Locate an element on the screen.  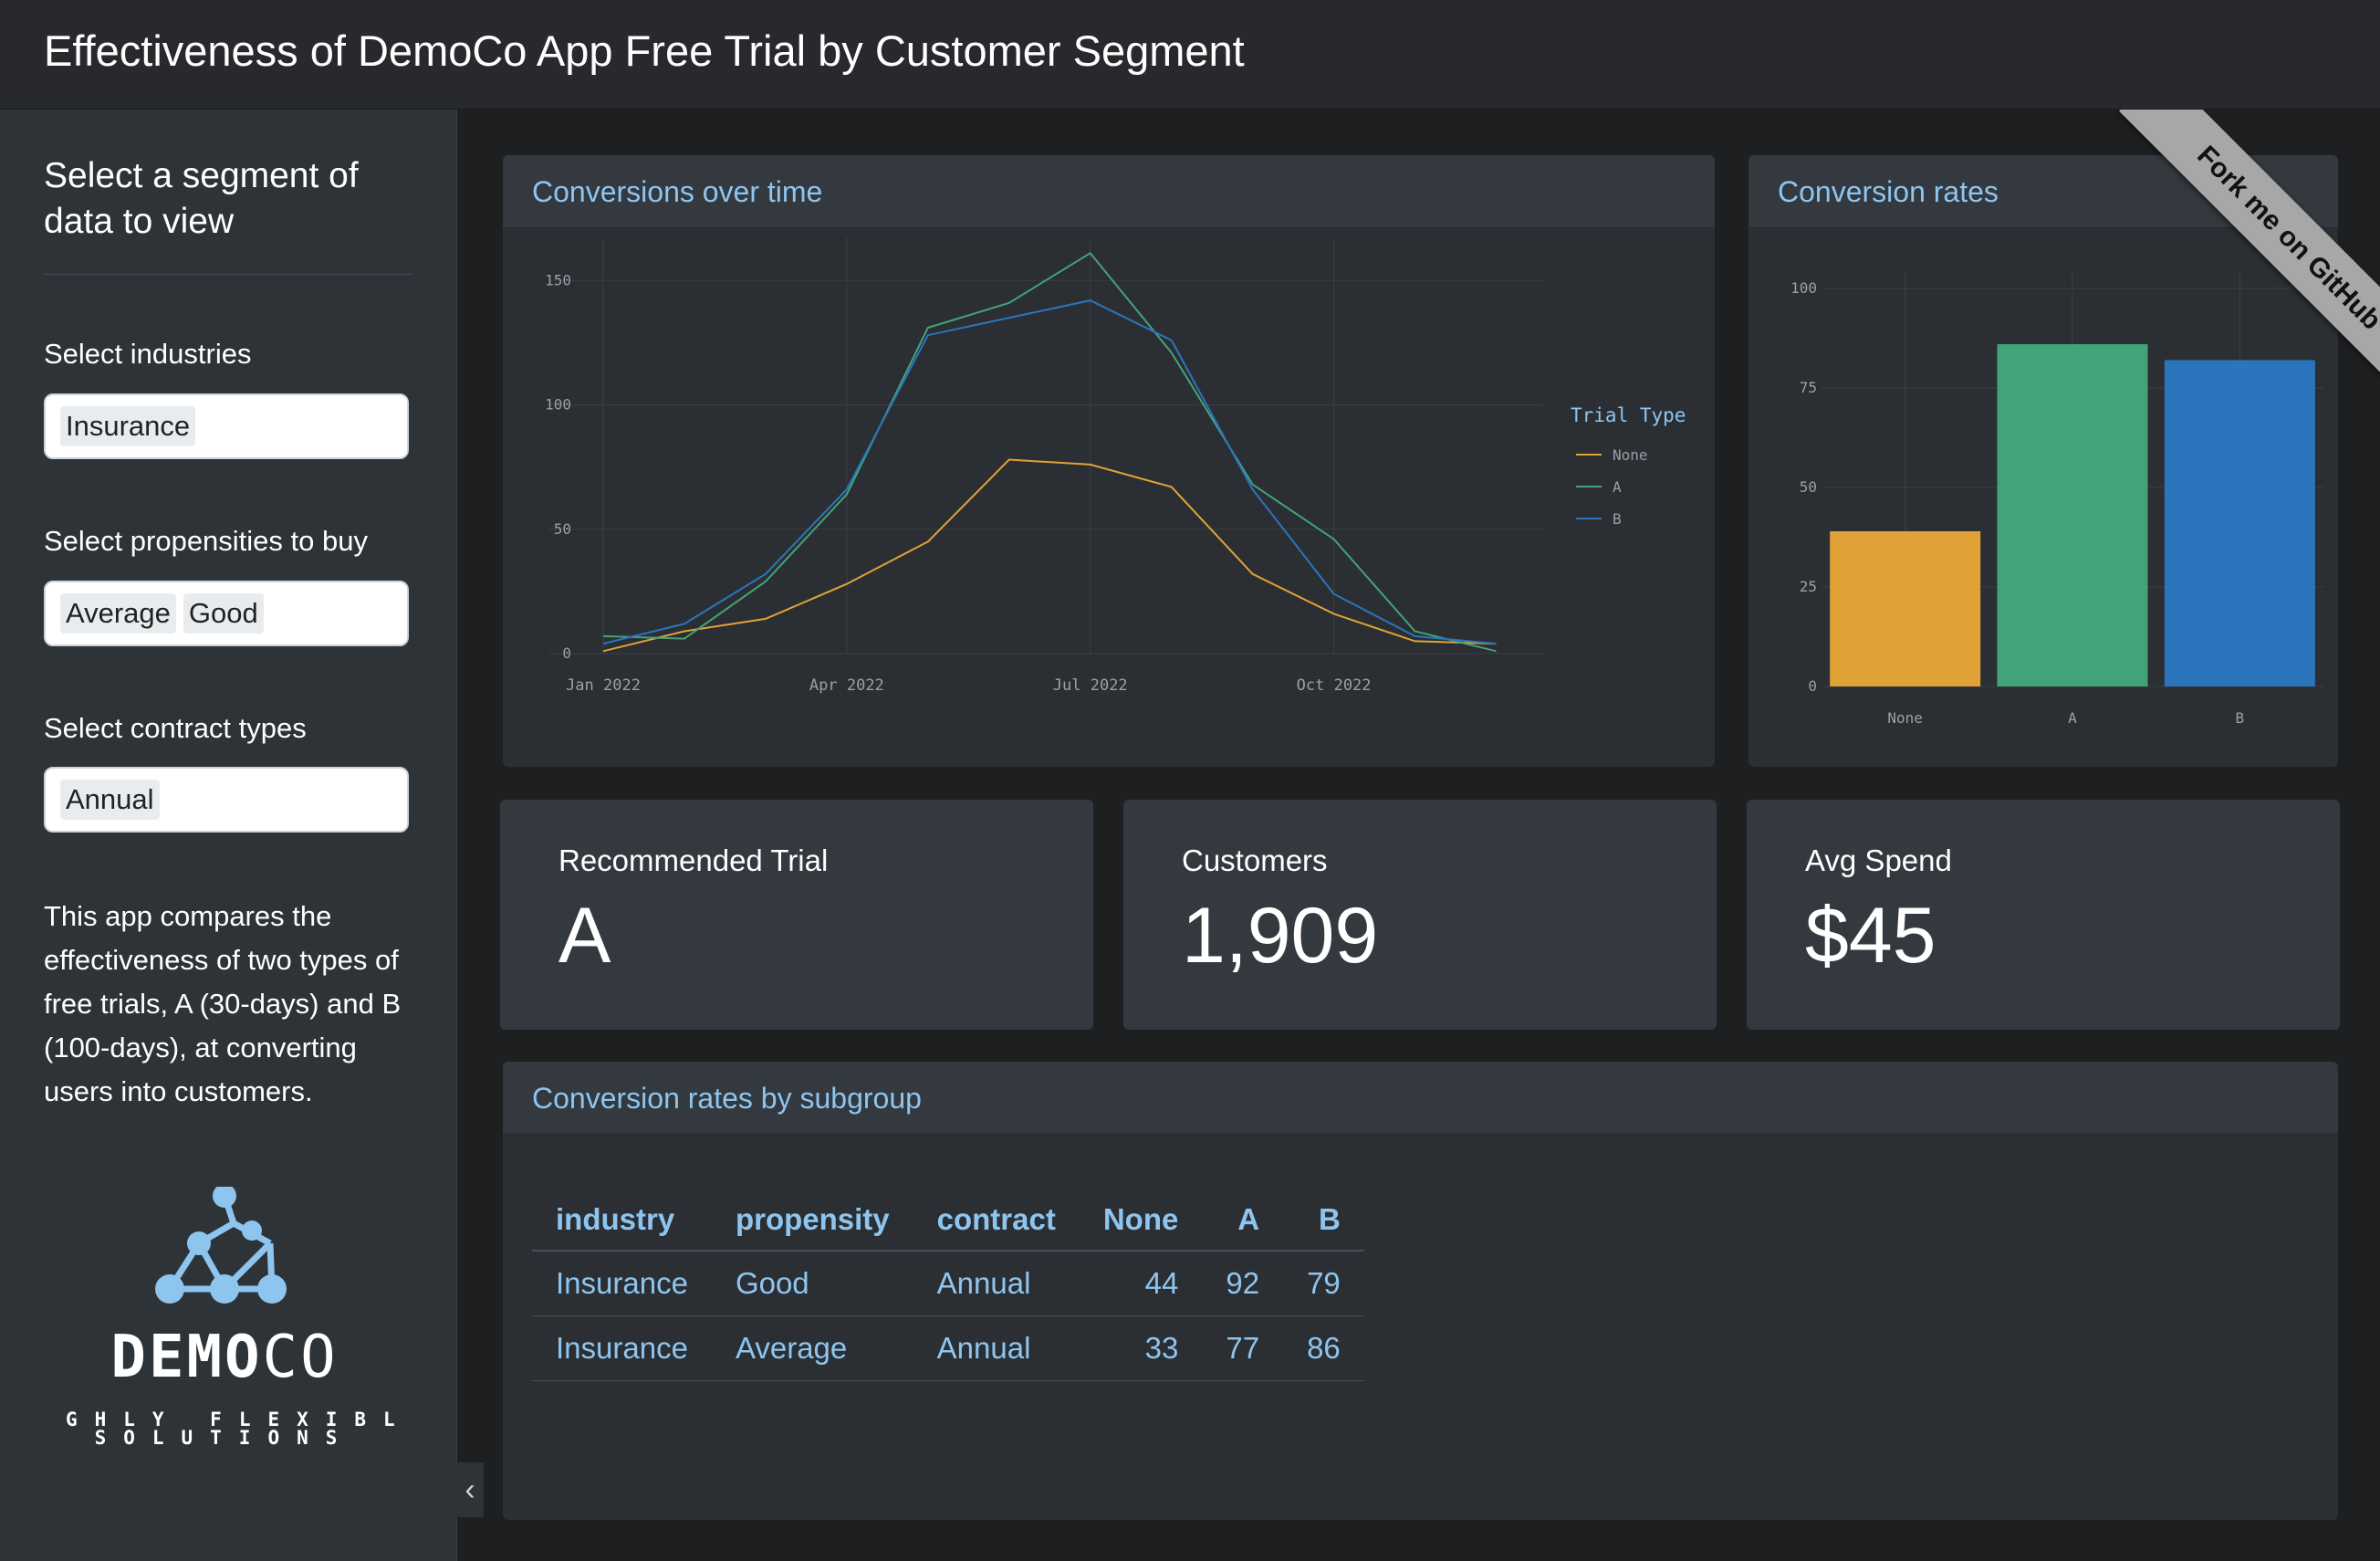
legend-label: None is located at coordinates (1630, 455).